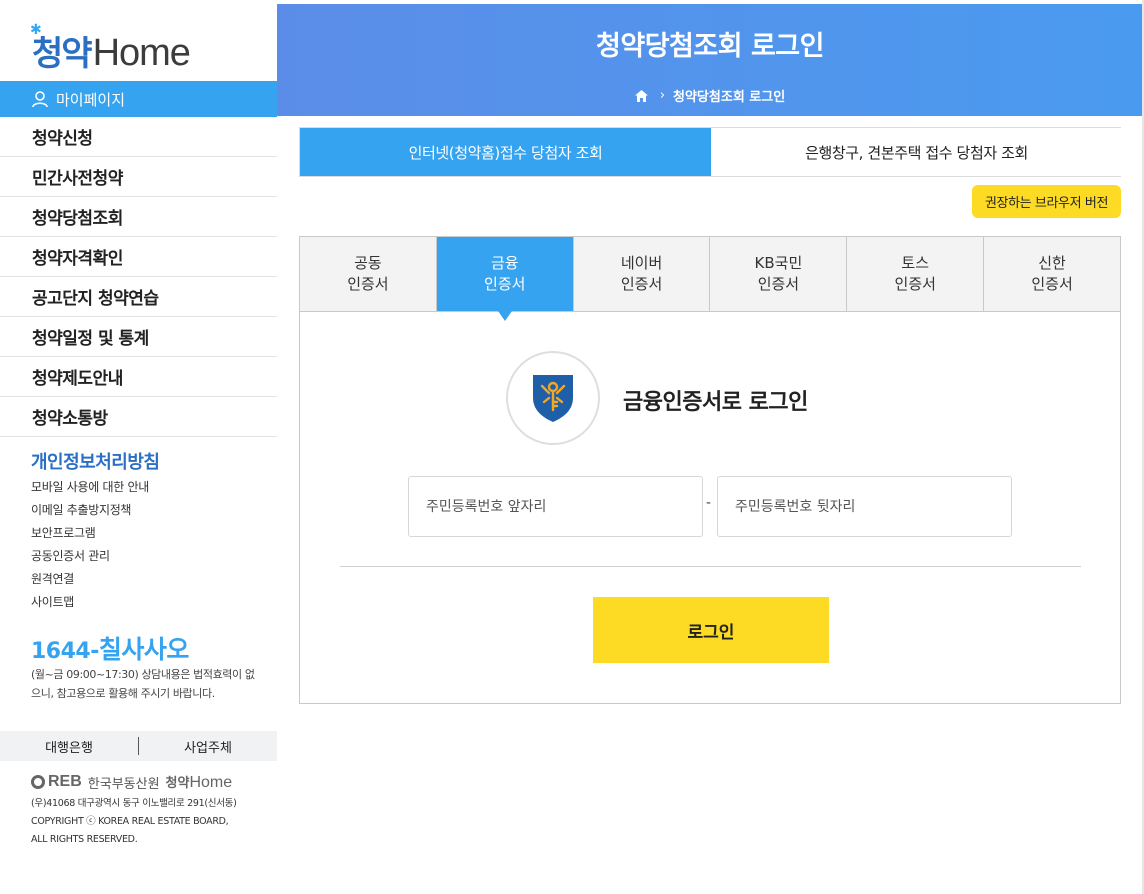 This screenshot has height=894, width=1144. I want to click on menu-item: 청약당첨조회, so click(138, 217).